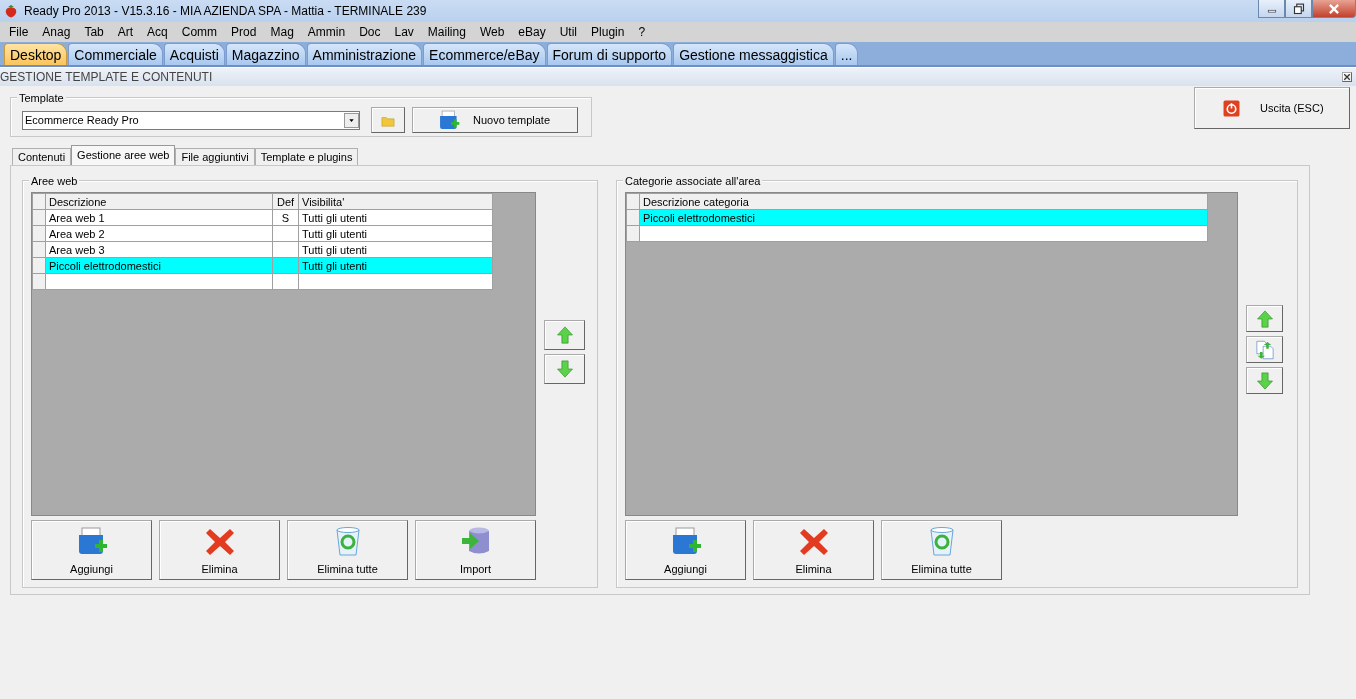  Describe the element at coordinates (42, 156) in the screenshot. I see `tab: Contenuti` at that location.